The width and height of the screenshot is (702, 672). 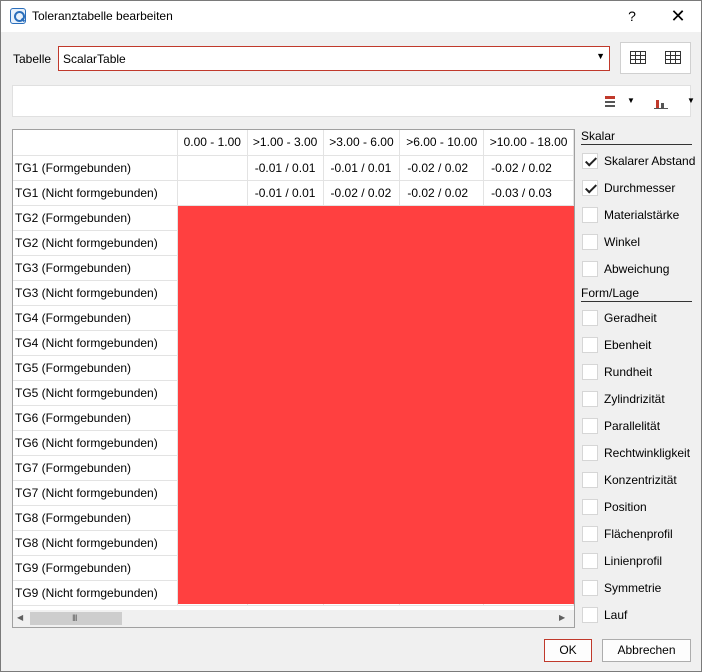 I want to click on row-header: TG3 (Formgebunden), so click(x=95, y=268).